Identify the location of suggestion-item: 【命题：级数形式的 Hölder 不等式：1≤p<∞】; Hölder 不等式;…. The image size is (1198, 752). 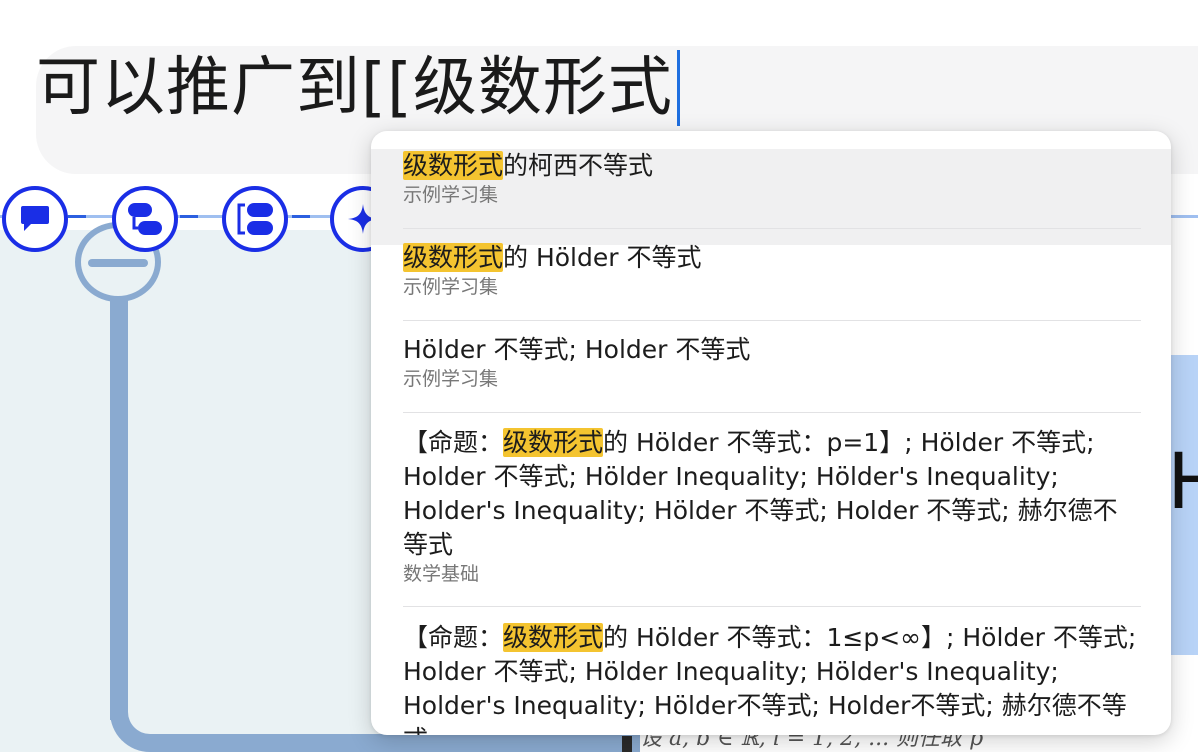
(771, 678).